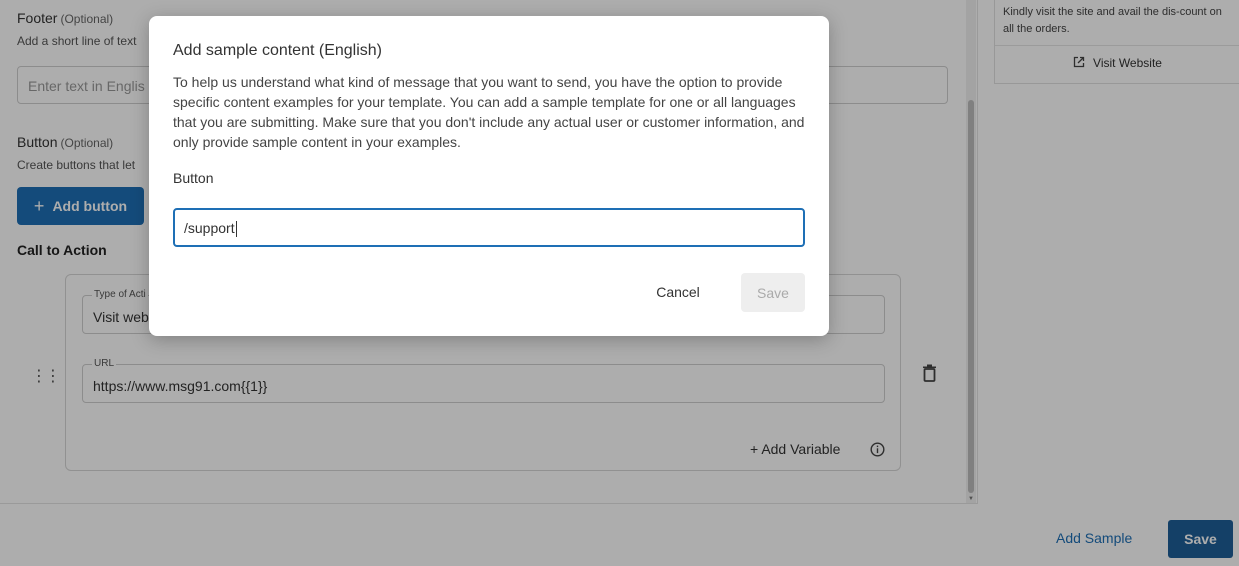  I want to click on sample-button-input-value: /support, so click(210, 229).